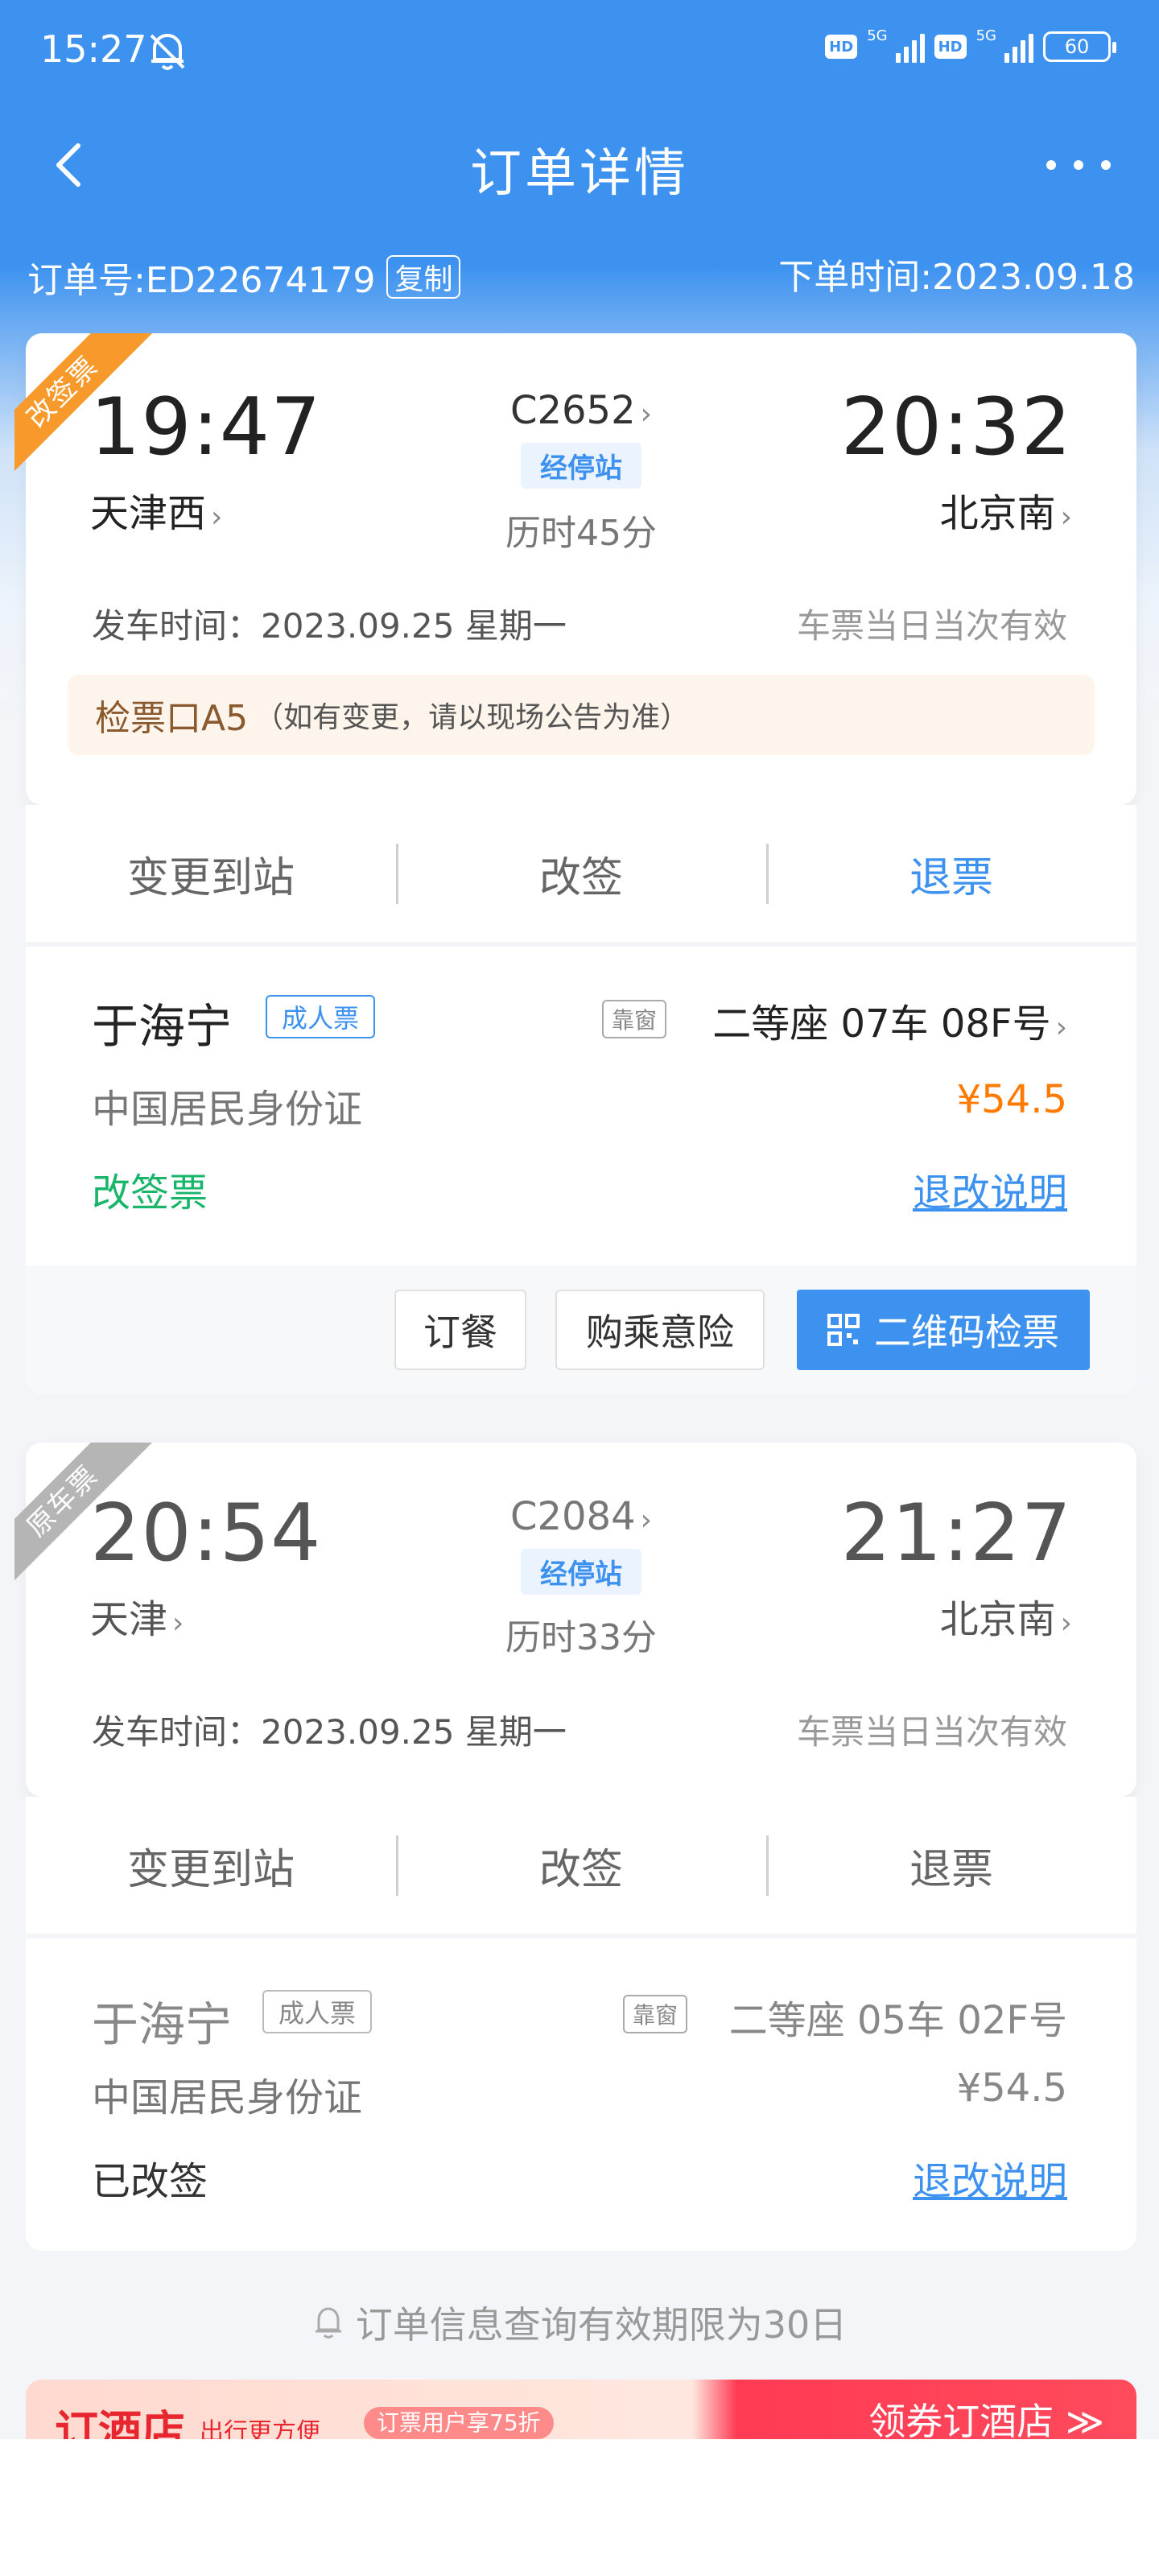 Image resolution: width=1159 pixels, height=2576 pixels. Describe the element at coordinates (150, 2181) in the screenshot. I see `ticket-status: 已改签` at that location.